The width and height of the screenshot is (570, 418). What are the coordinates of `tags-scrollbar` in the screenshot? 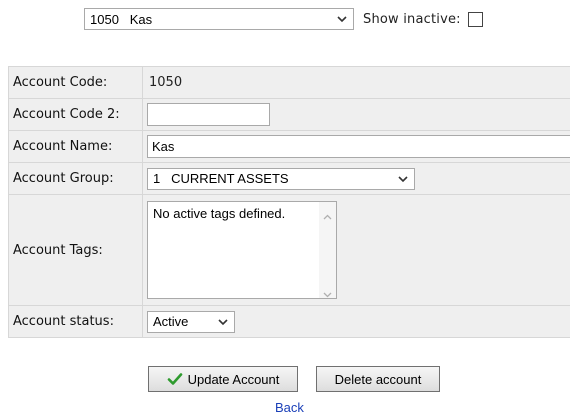 It's located at (327, 250).